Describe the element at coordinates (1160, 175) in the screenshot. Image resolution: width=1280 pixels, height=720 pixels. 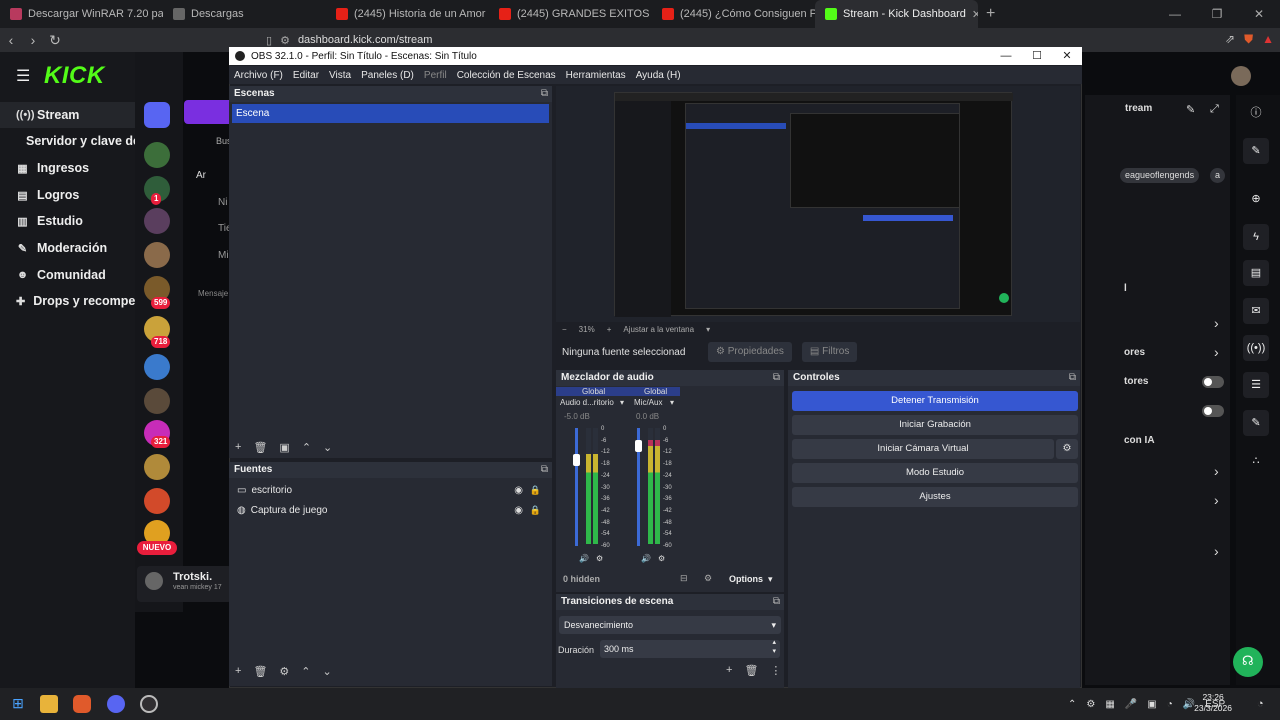
I see `tag-chip: eagueoflengends` at that location.